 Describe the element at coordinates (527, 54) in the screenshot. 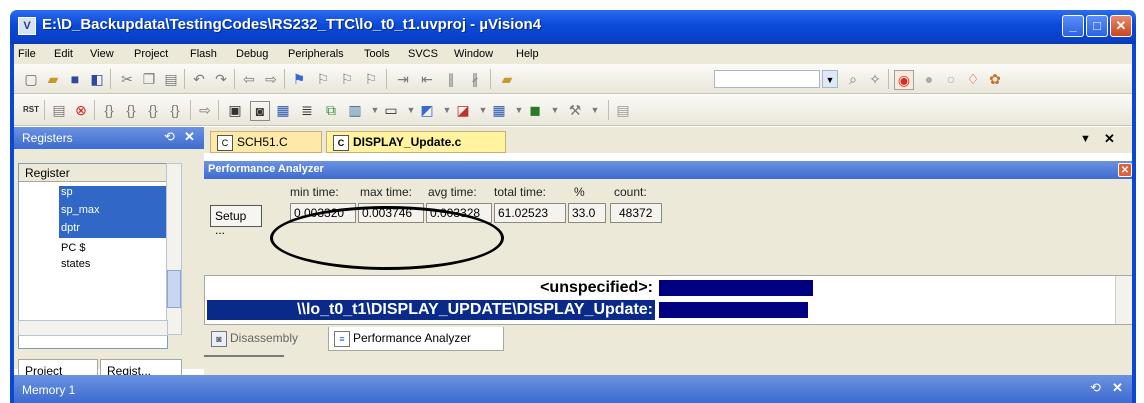

I see `menu-help: Help` at that location.